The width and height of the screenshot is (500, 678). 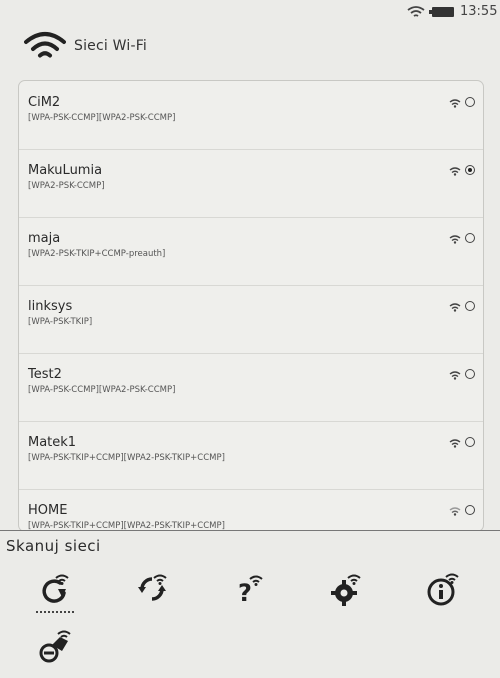 I want to click on network-security: [WPA-PSK-TKIP+CCMP][WPA2-PSK-TKIP+CCMP], so click(x=126, y=458).